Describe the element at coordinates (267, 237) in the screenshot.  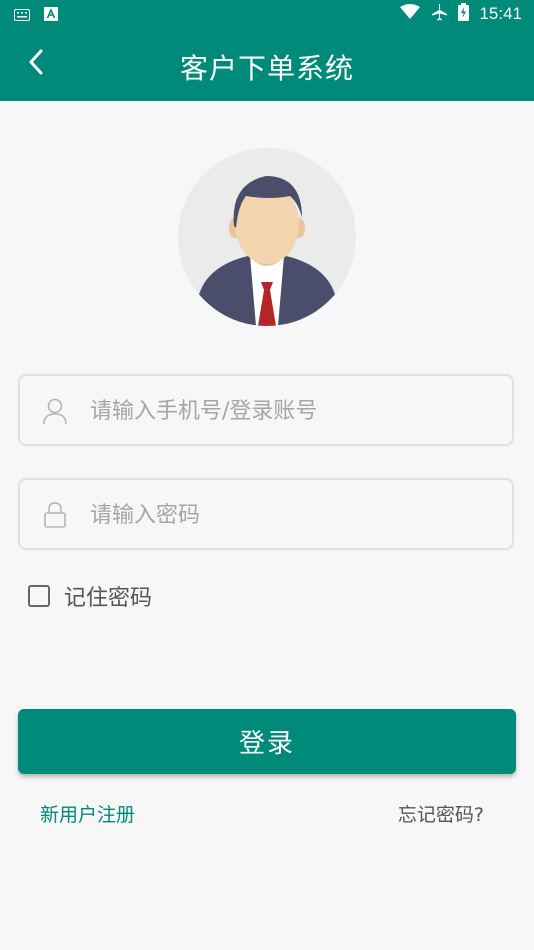
I see `user-avatar` at that location.